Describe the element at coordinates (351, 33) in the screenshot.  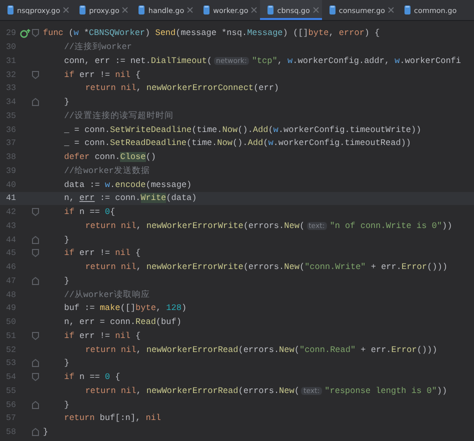
I see `keyword: error` at that location.